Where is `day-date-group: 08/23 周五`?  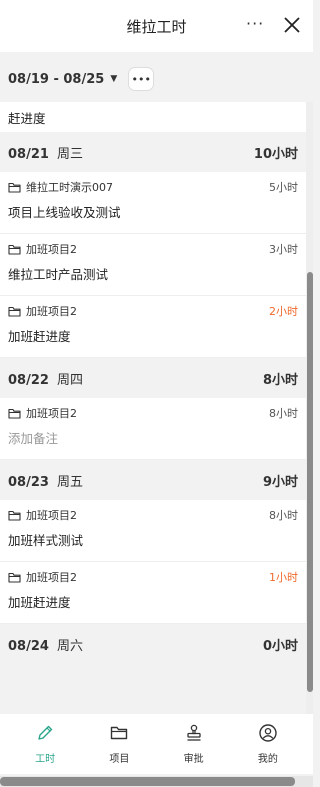
day-date-group: 08/23 周五 is located at coordinates (45, 480).